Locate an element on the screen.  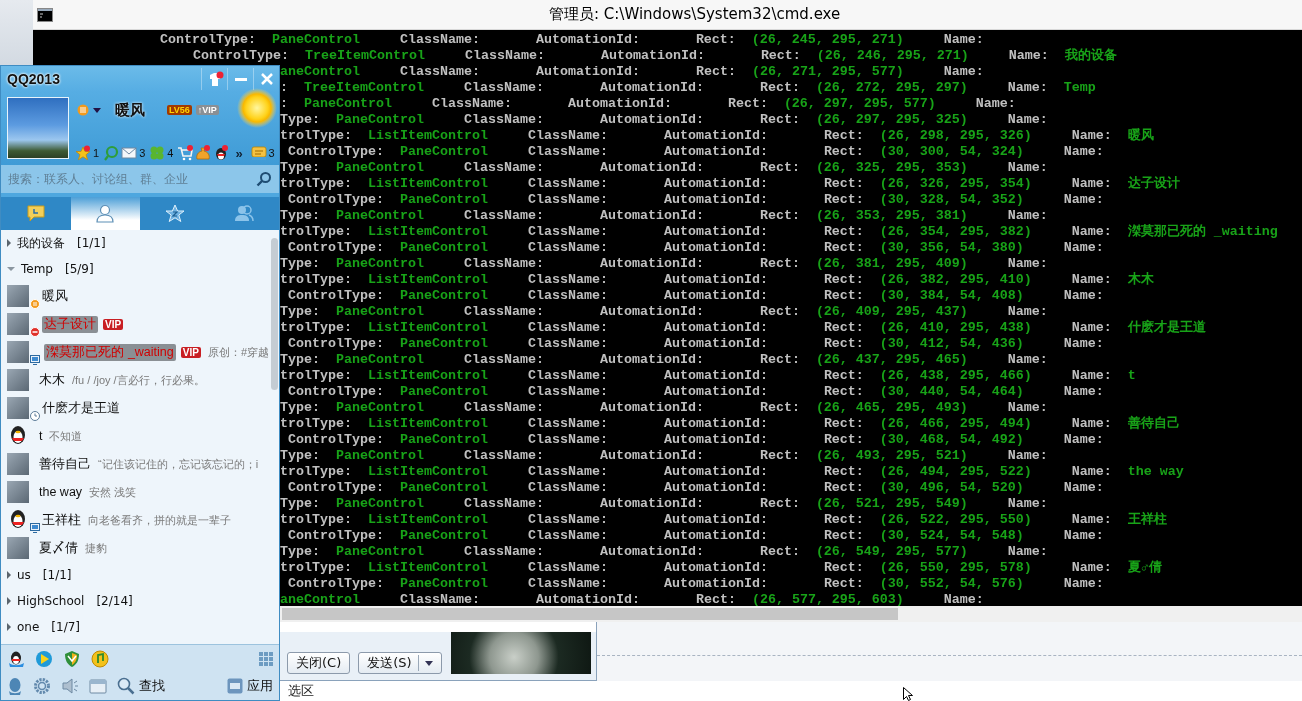
console-value: (26, 382, 295, 410) is located at coordinates (955, 279).